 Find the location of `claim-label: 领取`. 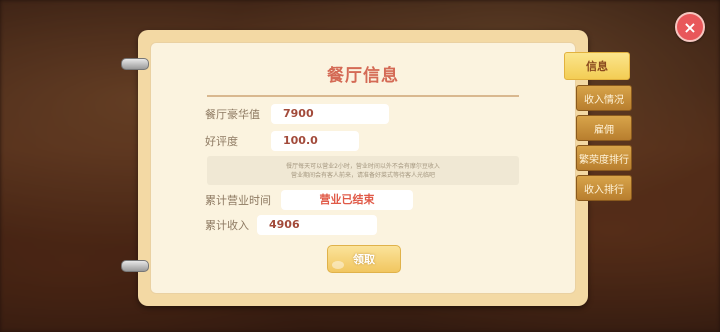

claim-label: 领取 is located at coordinates (364, 259).